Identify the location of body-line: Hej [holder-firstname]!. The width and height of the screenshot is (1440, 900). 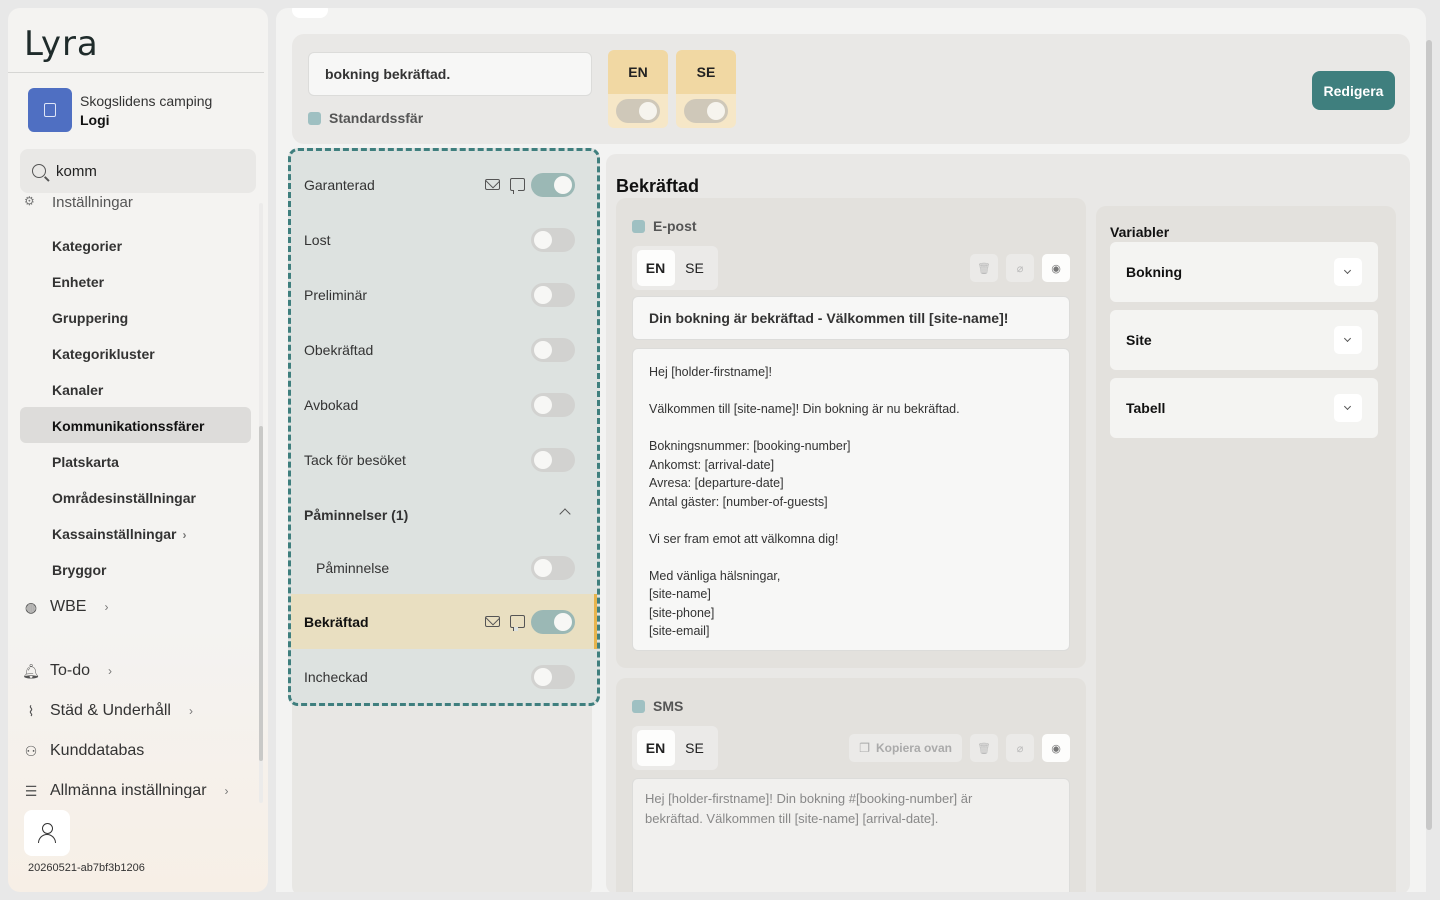
(710, 372).